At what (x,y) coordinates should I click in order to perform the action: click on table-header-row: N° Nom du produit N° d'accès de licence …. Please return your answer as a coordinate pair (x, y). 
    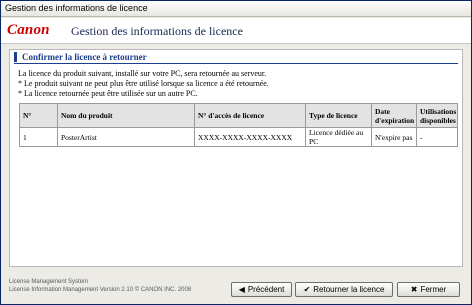
    Looking at the image, I should click on (238, 115).